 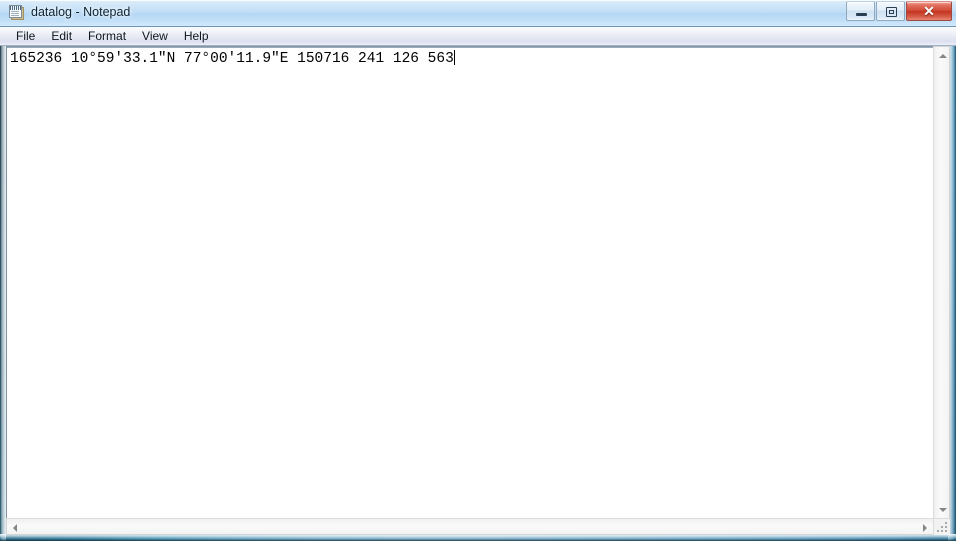 What do you see at coordinates (81, 12) in the screenshot?
I see `window-title: datalog - Notepad` at bounding box center [81, 12].